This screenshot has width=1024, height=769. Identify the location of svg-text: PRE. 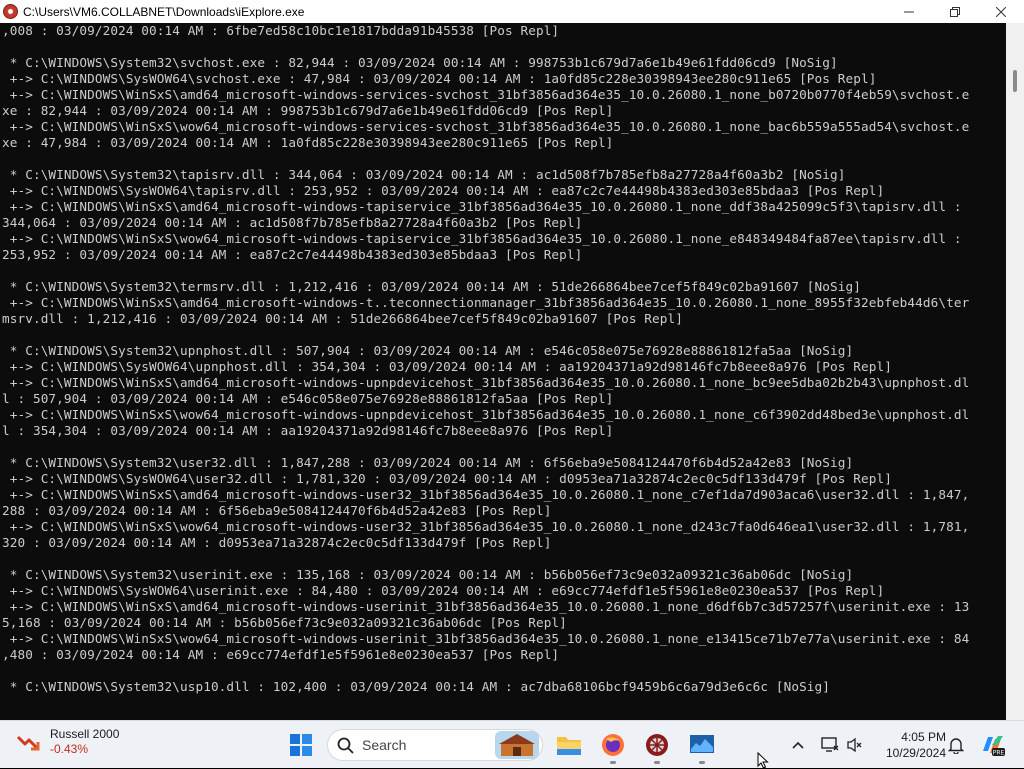
(999, 753).